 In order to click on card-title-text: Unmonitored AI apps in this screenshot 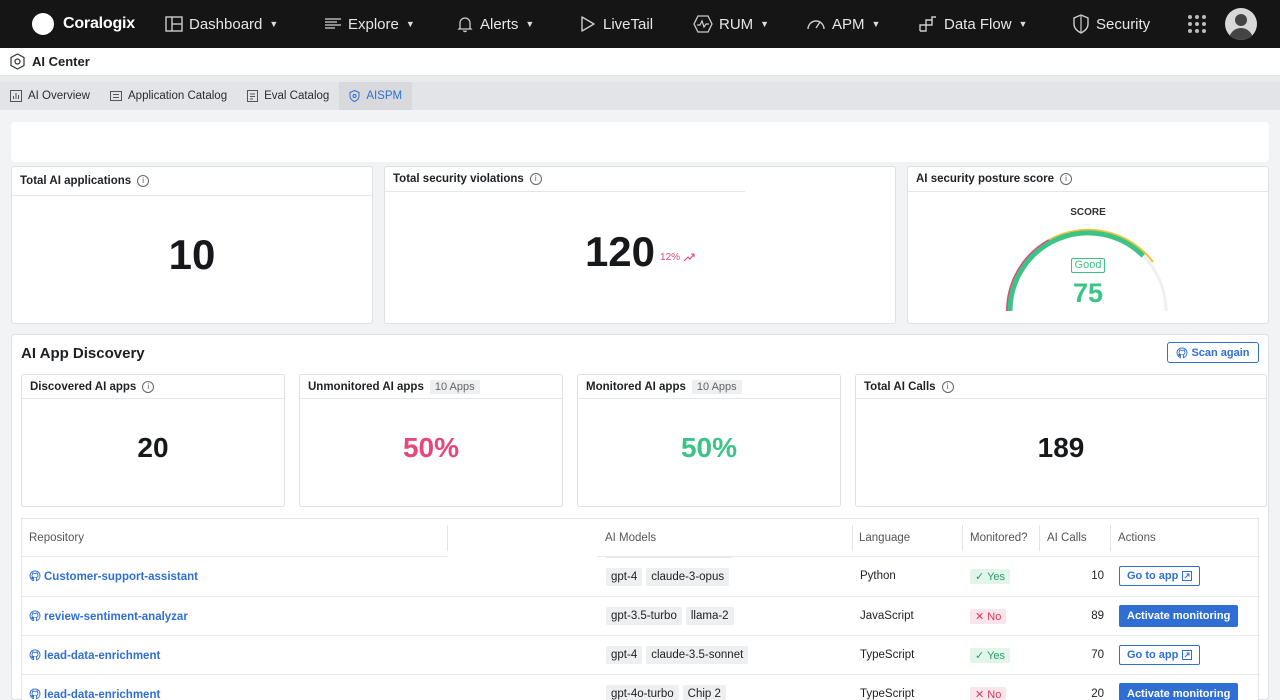, I will do `click(366, 386)`.